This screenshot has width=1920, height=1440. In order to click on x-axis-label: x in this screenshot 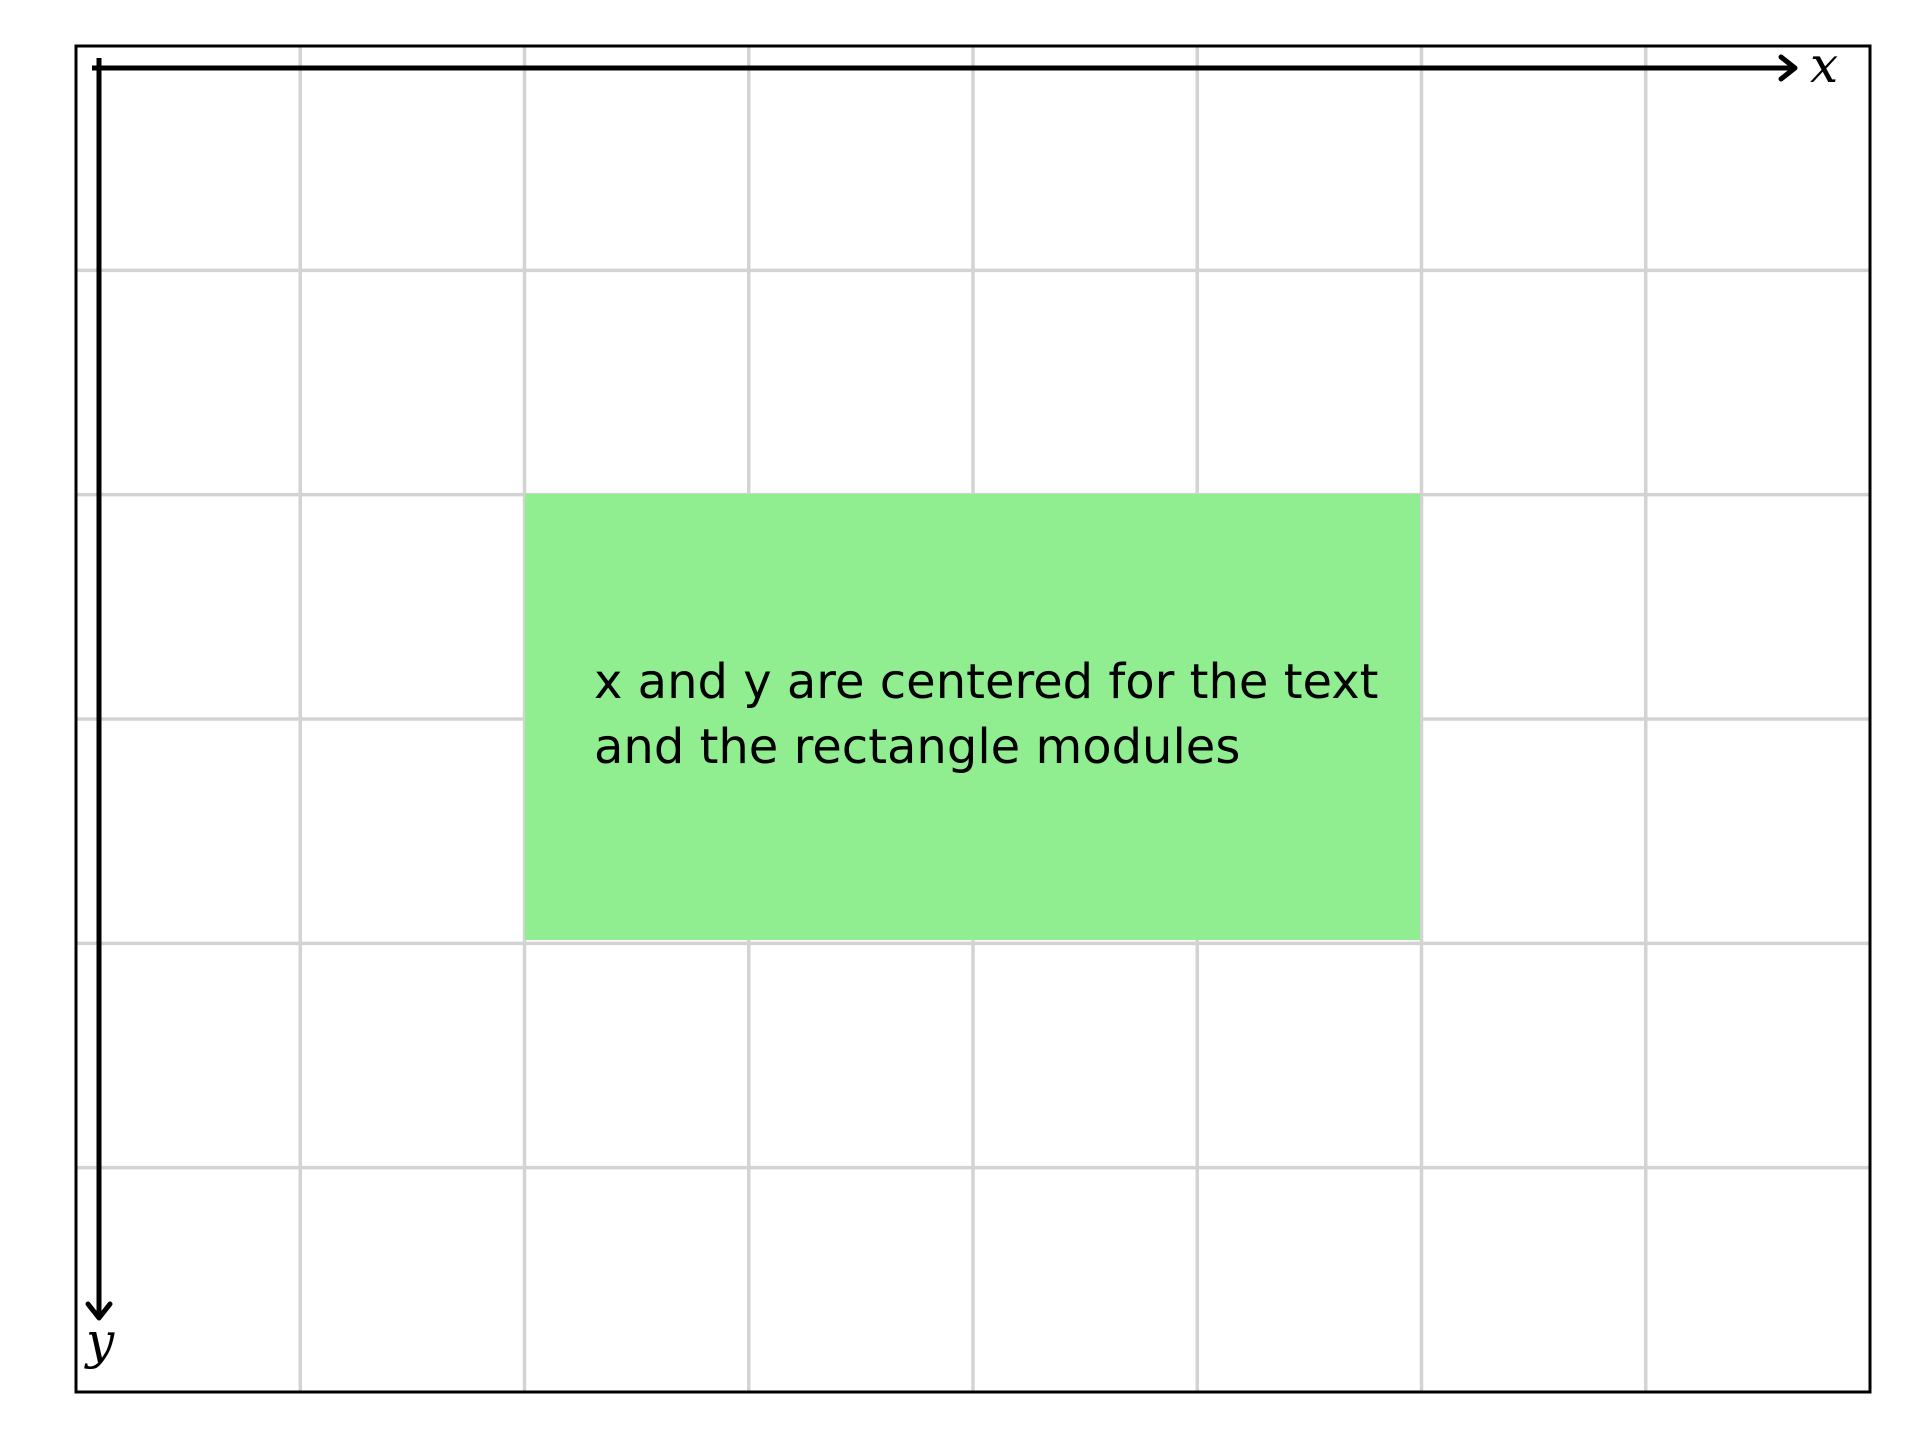, I will do `click(1824, 65)`.